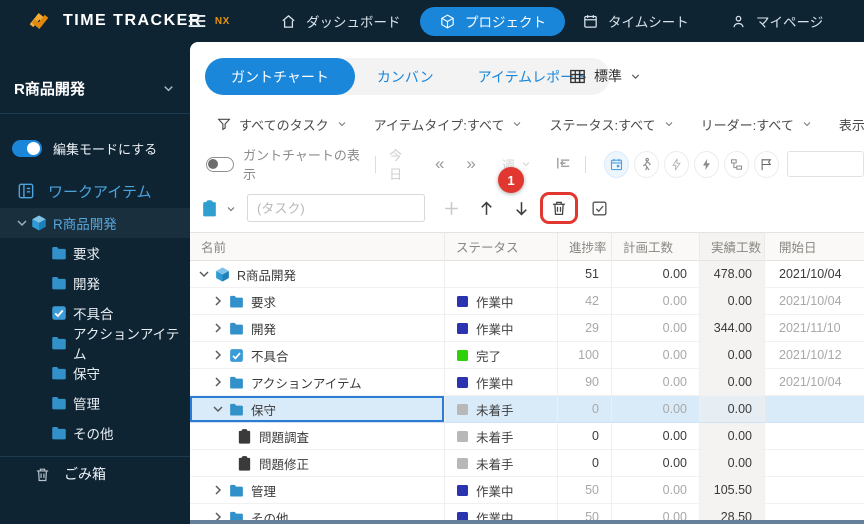 The height and width of the screenshot is (524, 864). I want to click on level-collapse-icon, so click(563, 164).